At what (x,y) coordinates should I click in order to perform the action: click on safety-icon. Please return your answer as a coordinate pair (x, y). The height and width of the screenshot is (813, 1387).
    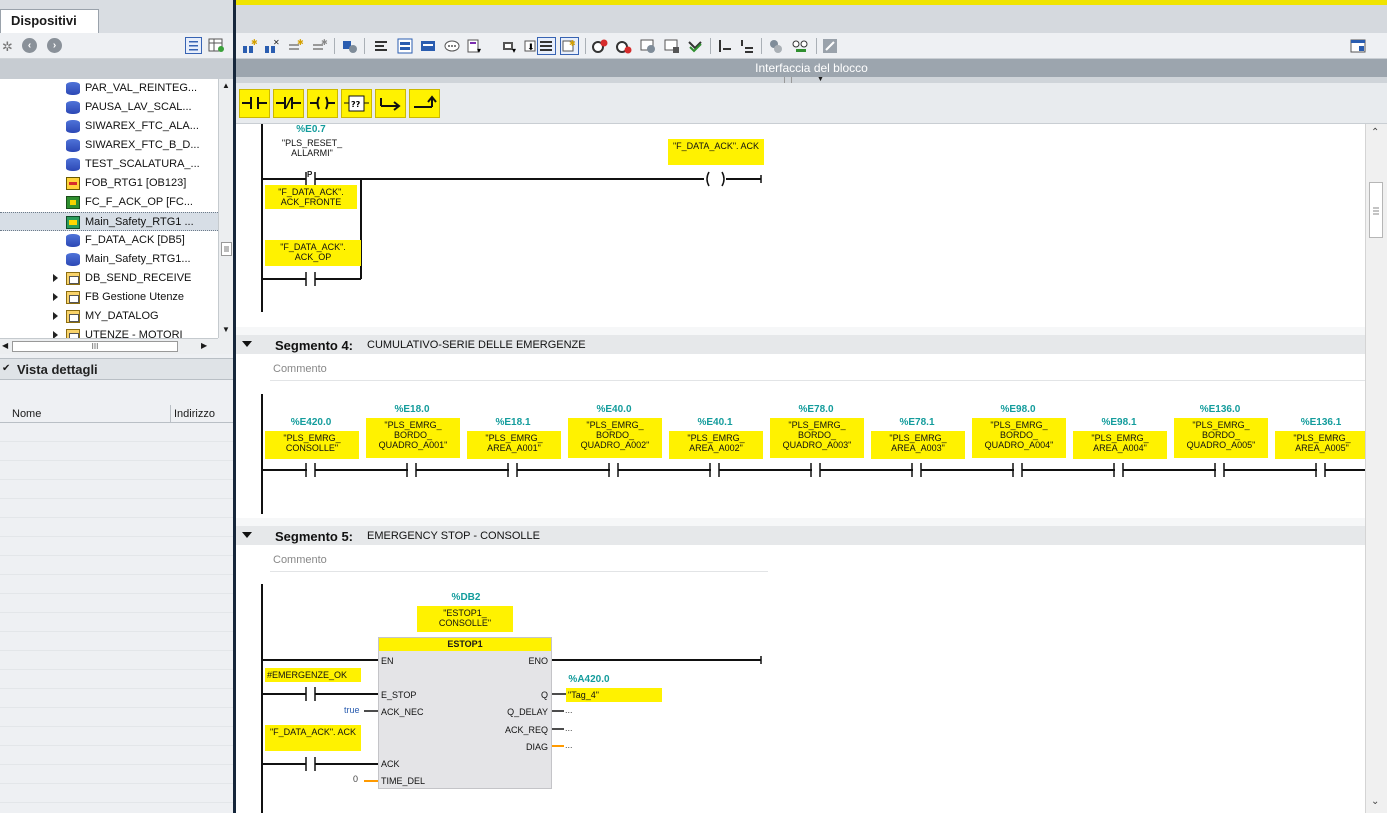
    Looking at the image, I should click on (830, 46).